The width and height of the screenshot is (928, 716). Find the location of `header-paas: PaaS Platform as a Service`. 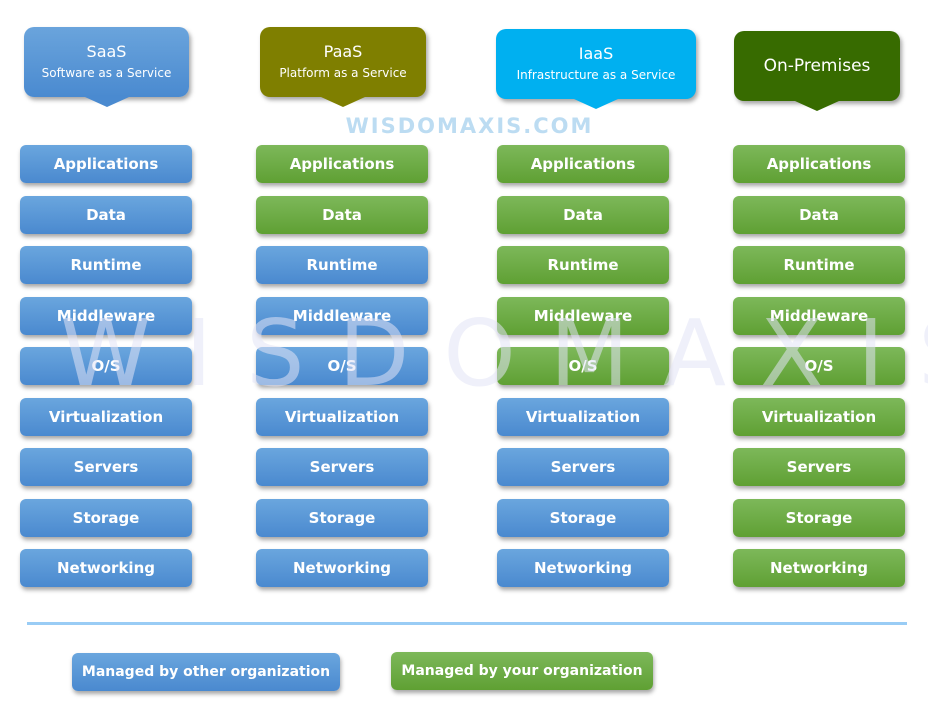

header-paas: PaaS Platform as a Service is located at coordinates (343, 67).